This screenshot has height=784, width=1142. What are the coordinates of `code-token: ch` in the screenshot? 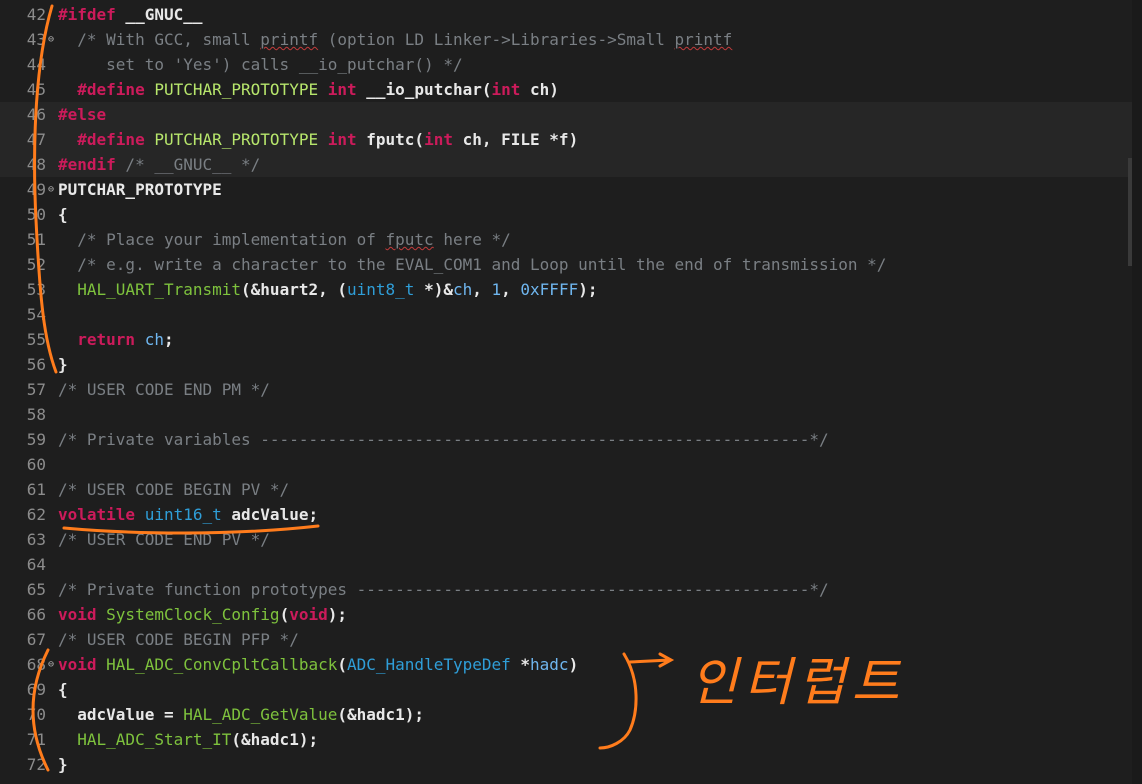 It's located at (462, 289).